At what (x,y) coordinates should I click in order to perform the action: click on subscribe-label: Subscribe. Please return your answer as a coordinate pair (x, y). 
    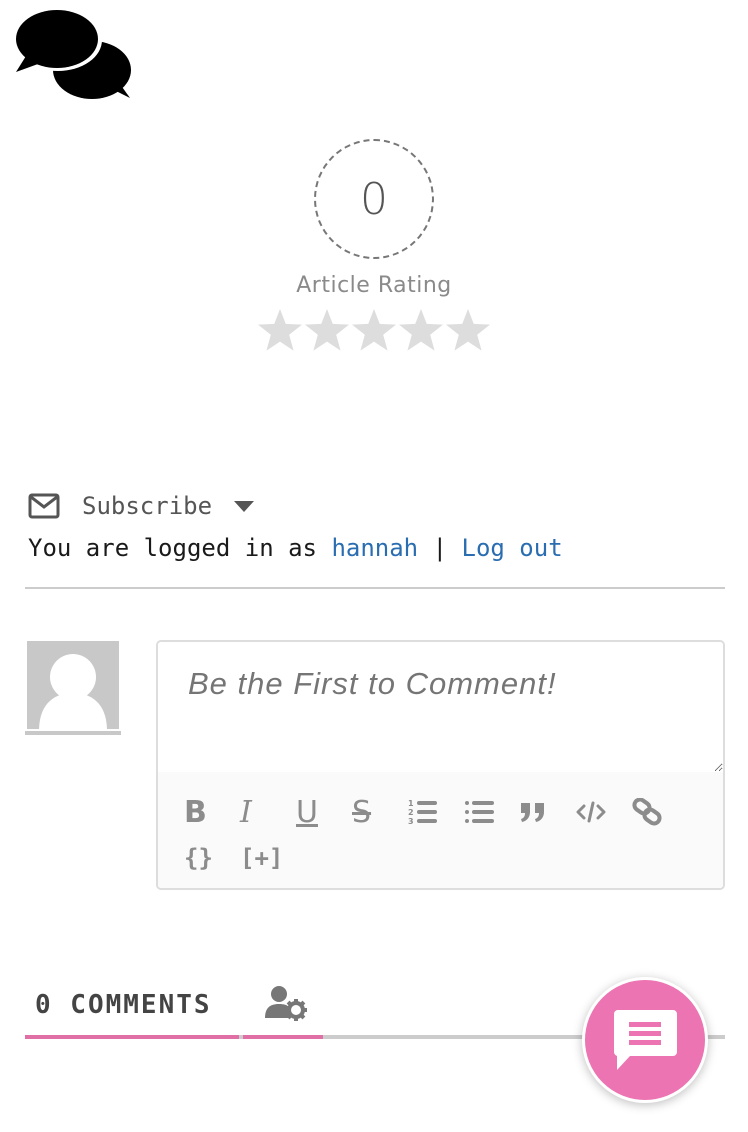
    Looking at the image, I should click on (147, 506).